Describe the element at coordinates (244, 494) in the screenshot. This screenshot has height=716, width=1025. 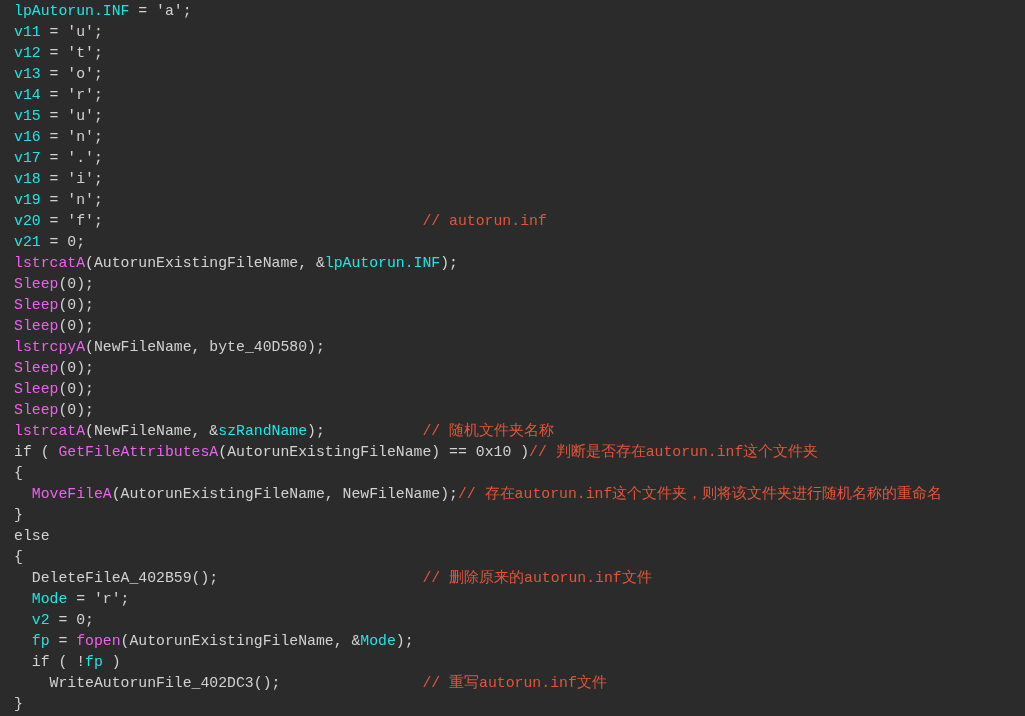
I see `code-text: MoveFileA(AutorunExistingFileName, NewFileName);` at that location.